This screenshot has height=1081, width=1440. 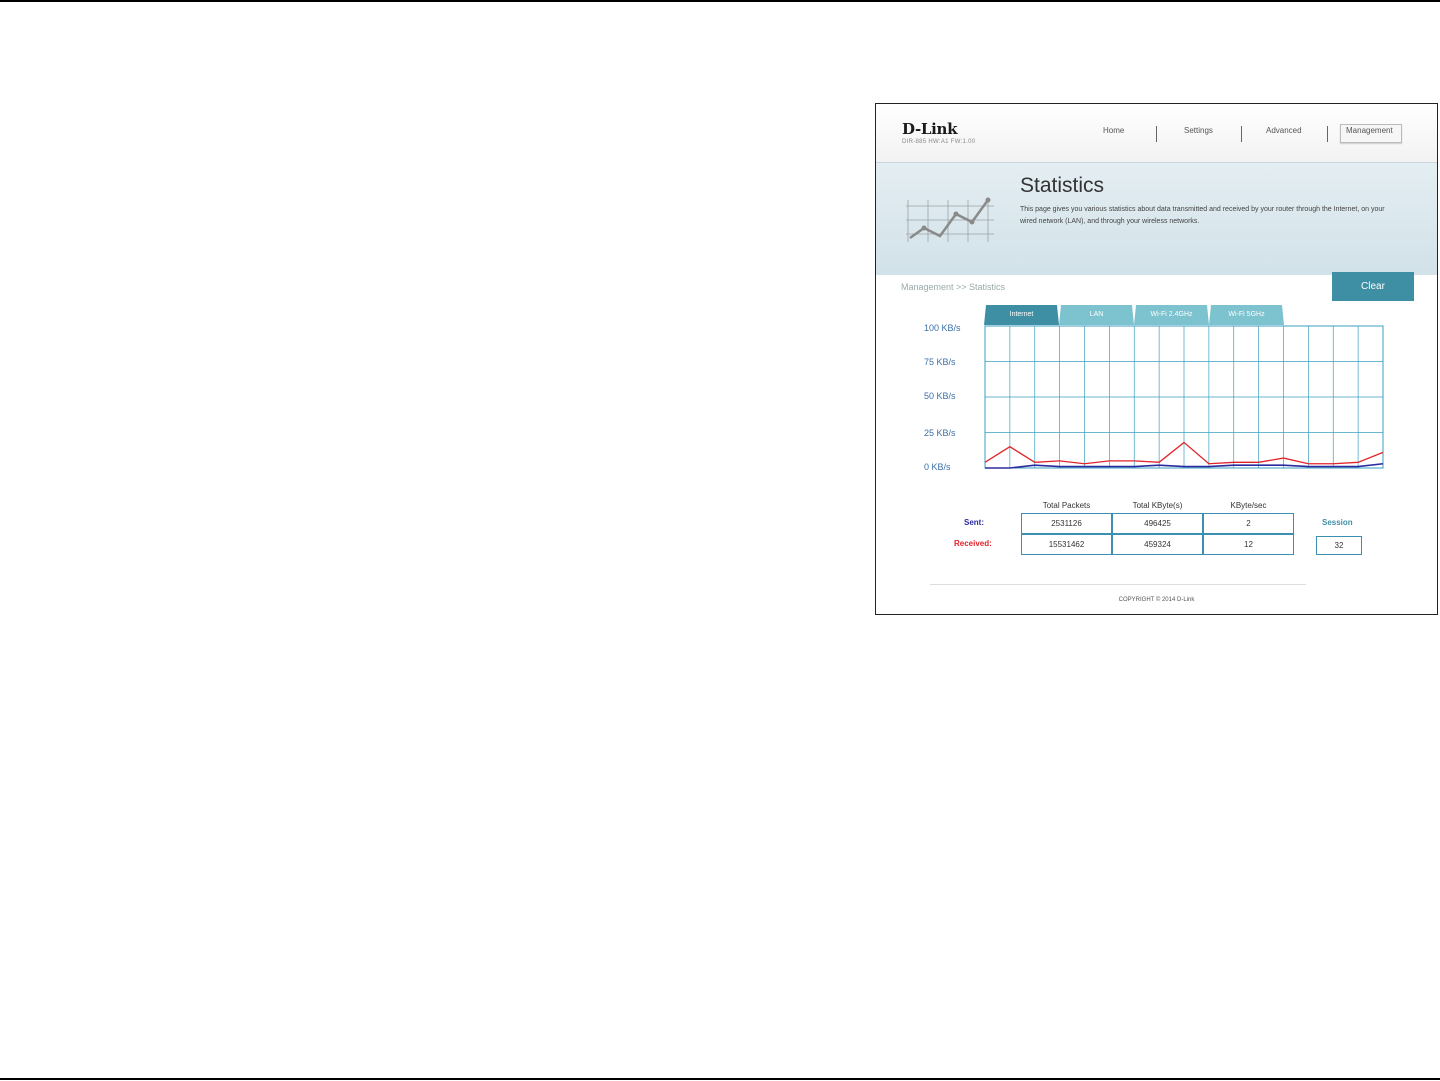 I want to click on tab-lan: LAN, so click(x=1096, y=315).